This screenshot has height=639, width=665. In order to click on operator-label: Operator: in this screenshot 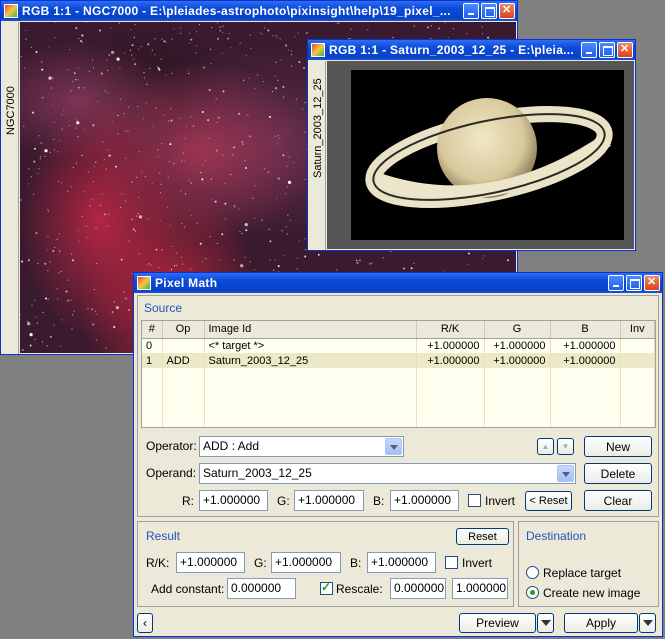, I will do `click(171, 446)`.